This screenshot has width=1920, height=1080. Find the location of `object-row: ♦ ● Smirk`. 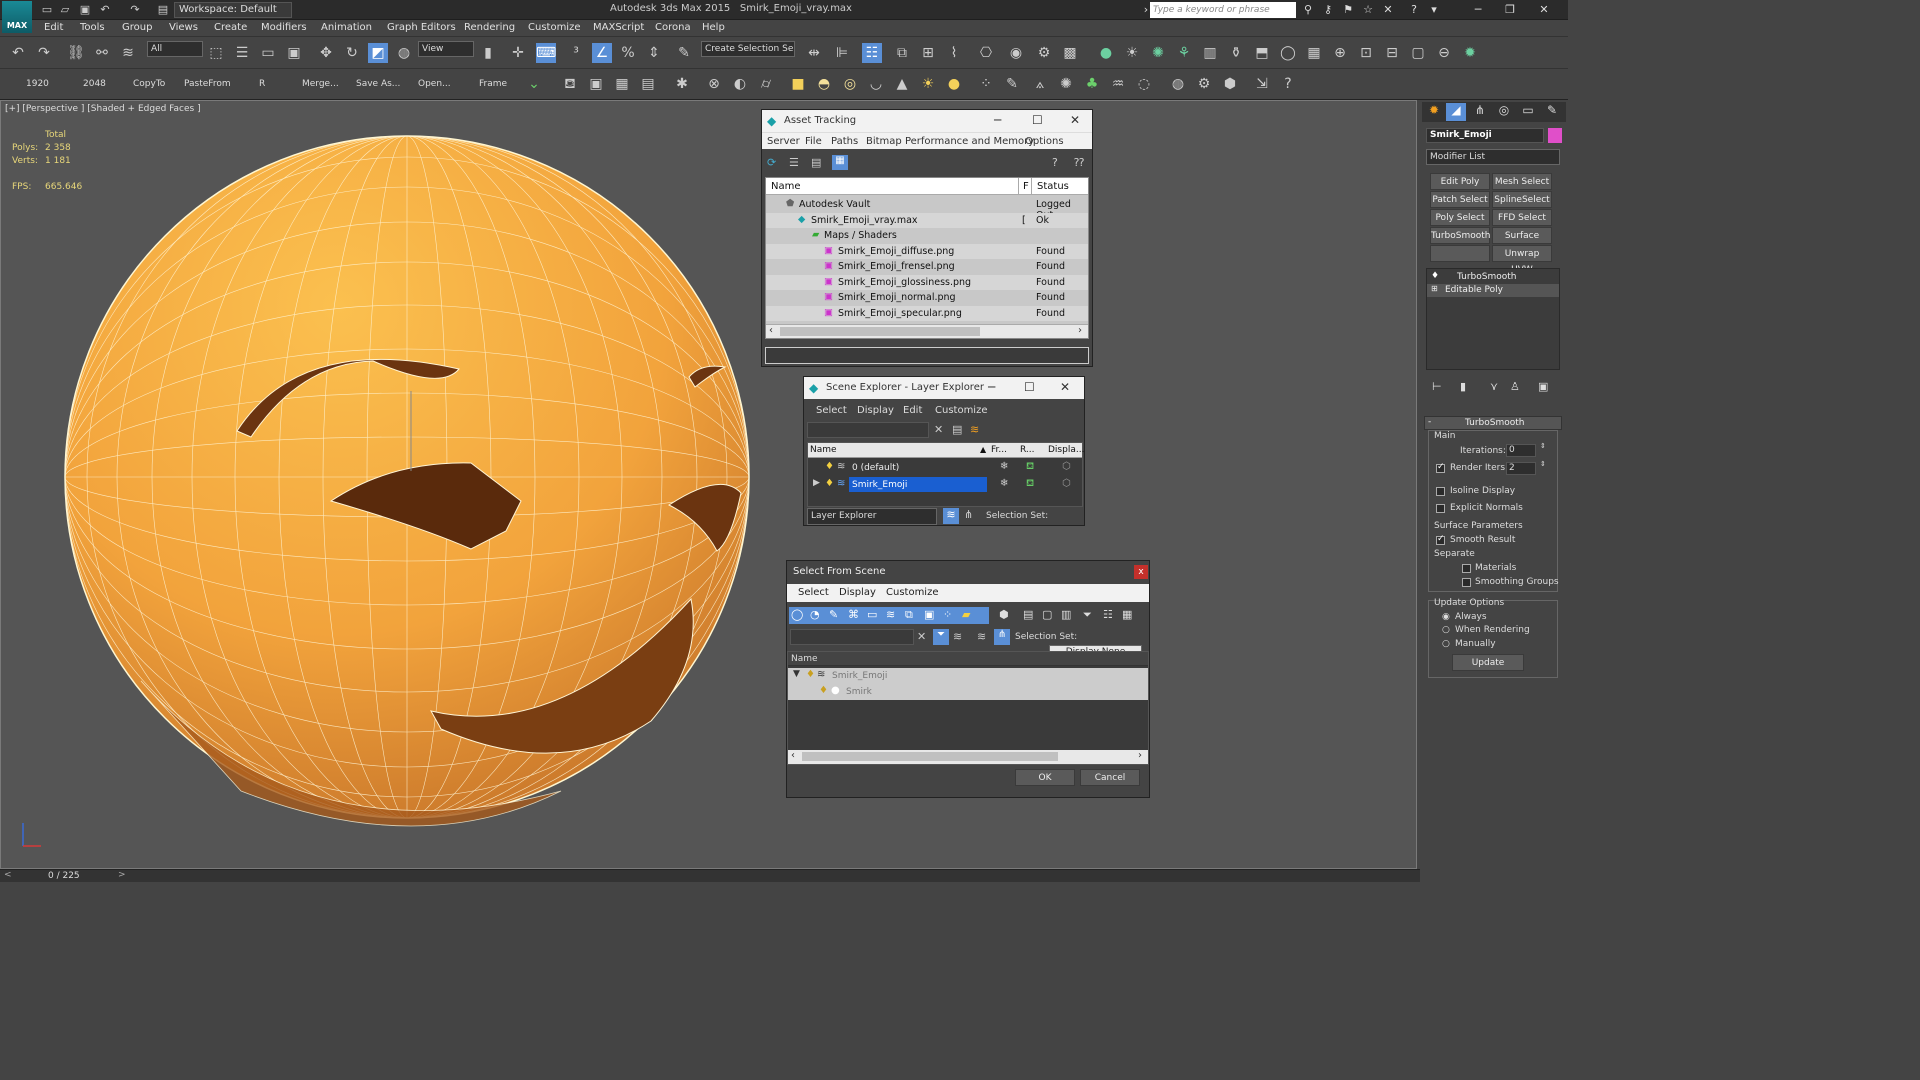

object-row: ♦ ● Smirk is located at coordinates (968, 692).